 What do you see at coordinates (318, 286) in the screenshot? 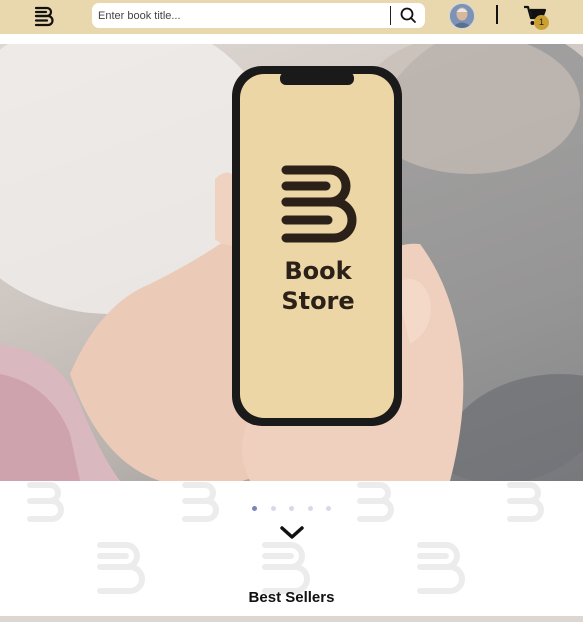
I see `phone-logo-text: Book Store` at bounding box center [318, 286].